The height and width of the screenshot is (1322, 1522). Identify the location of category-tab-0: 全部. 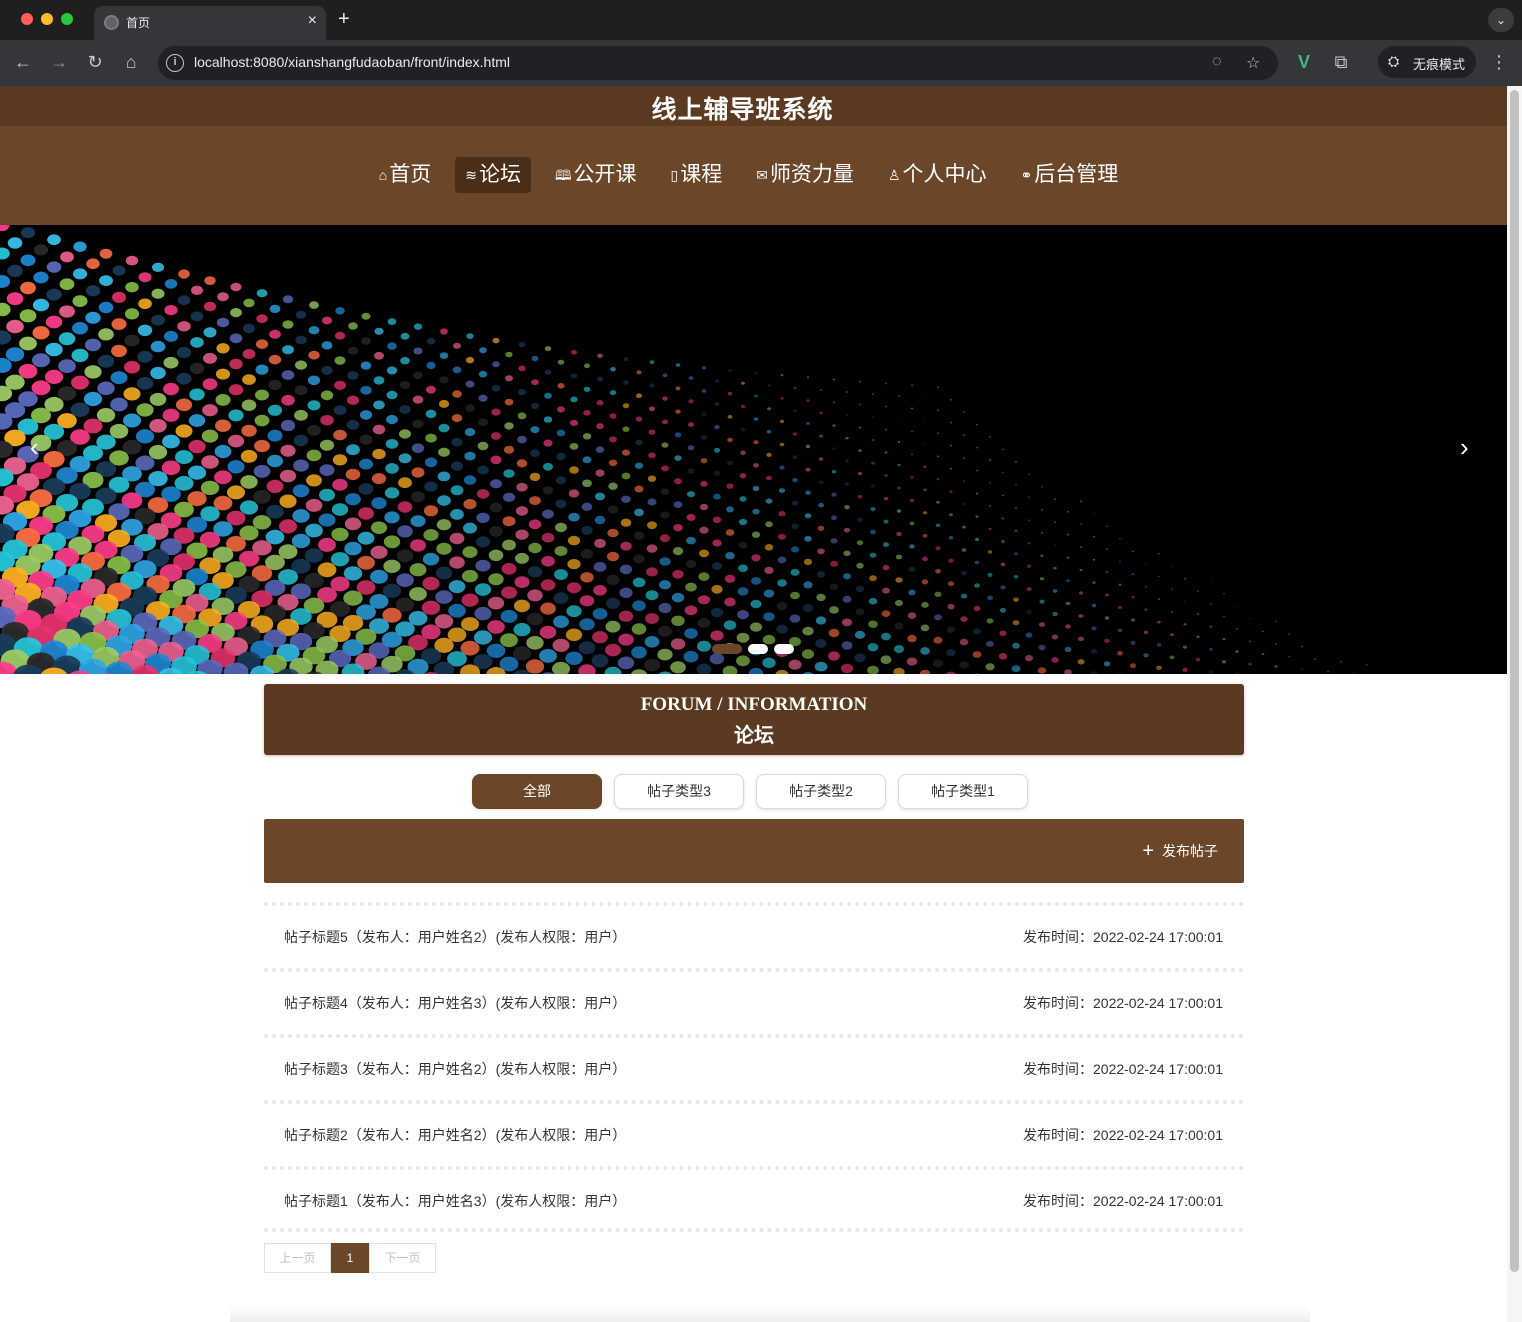
(537, 791).